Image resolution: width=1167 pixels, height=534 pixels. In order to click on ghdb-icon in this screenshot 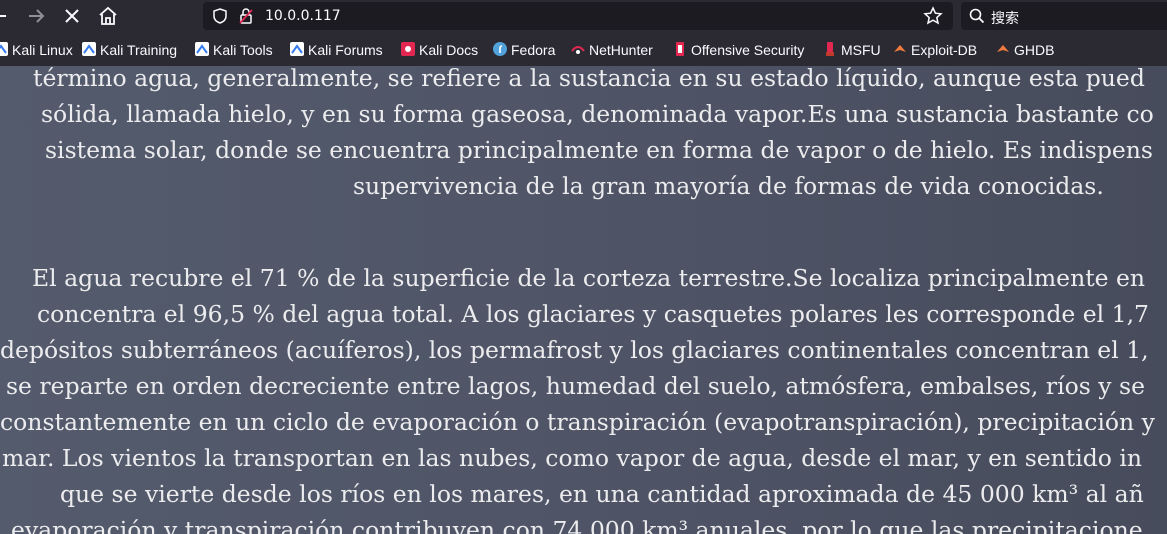, I will do `click(1003, 48)`.